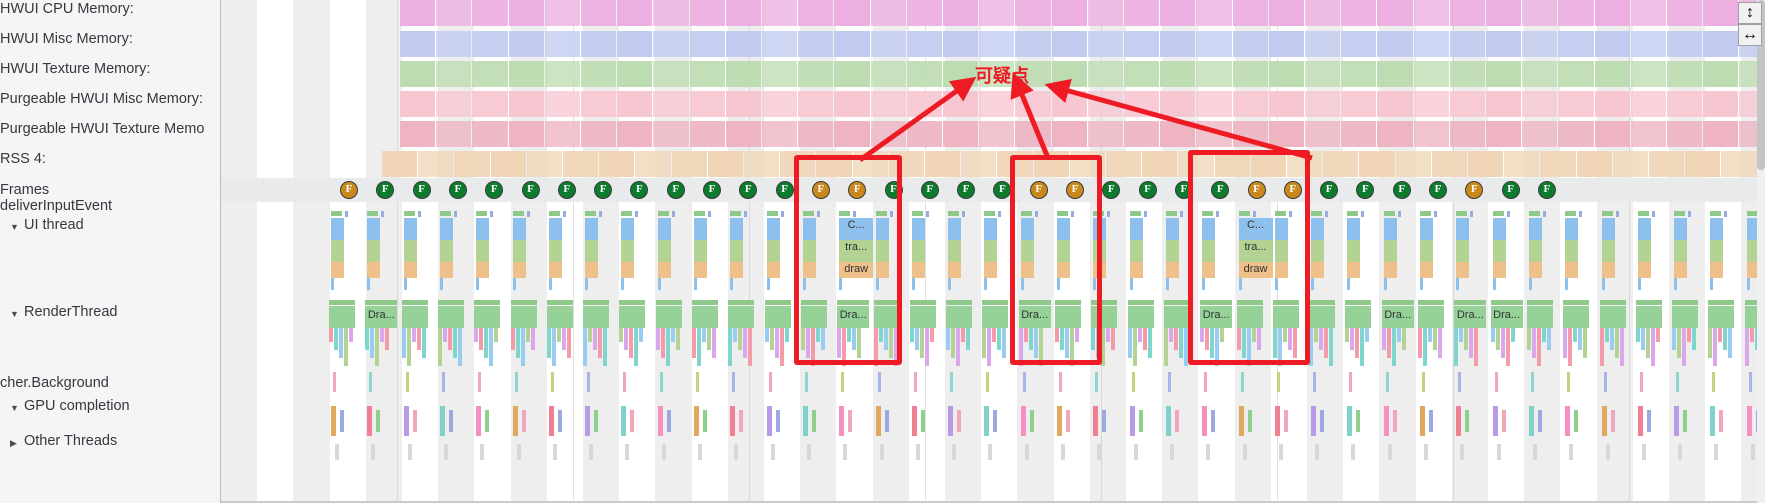 Image resolution: width=1765 pixels, height=503 pixels. I want to click on background-thread-track, so click(993, 382).